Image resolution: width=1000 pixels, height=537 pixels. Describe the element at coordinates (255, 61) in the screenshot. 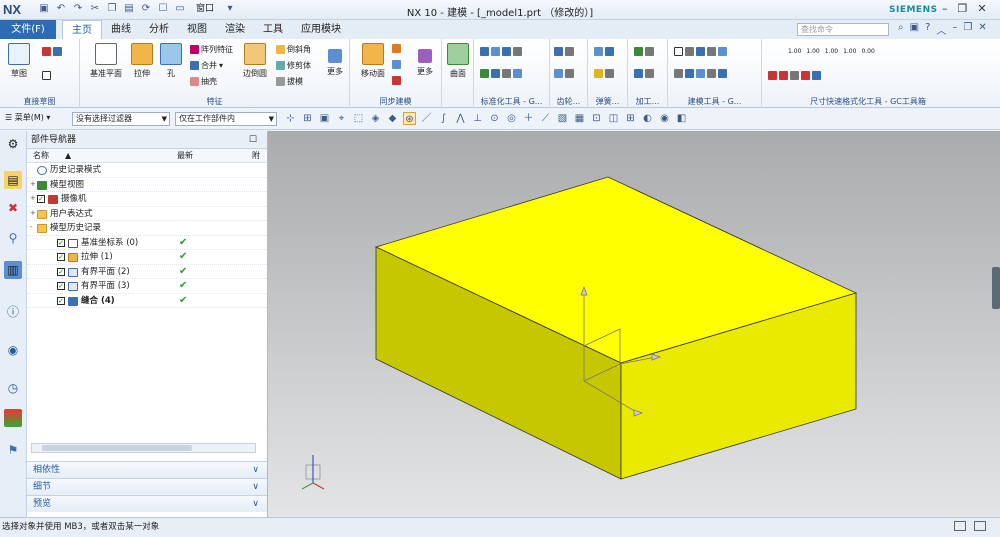

I see `edge-blend-button: 边倒圆` at that location.